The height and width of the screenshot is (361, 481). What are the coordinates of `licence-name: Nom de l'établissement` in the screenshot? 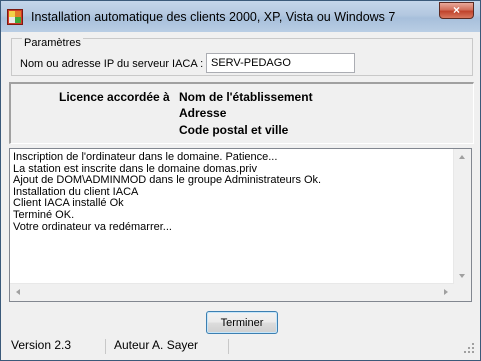 It's located at (246, 97).